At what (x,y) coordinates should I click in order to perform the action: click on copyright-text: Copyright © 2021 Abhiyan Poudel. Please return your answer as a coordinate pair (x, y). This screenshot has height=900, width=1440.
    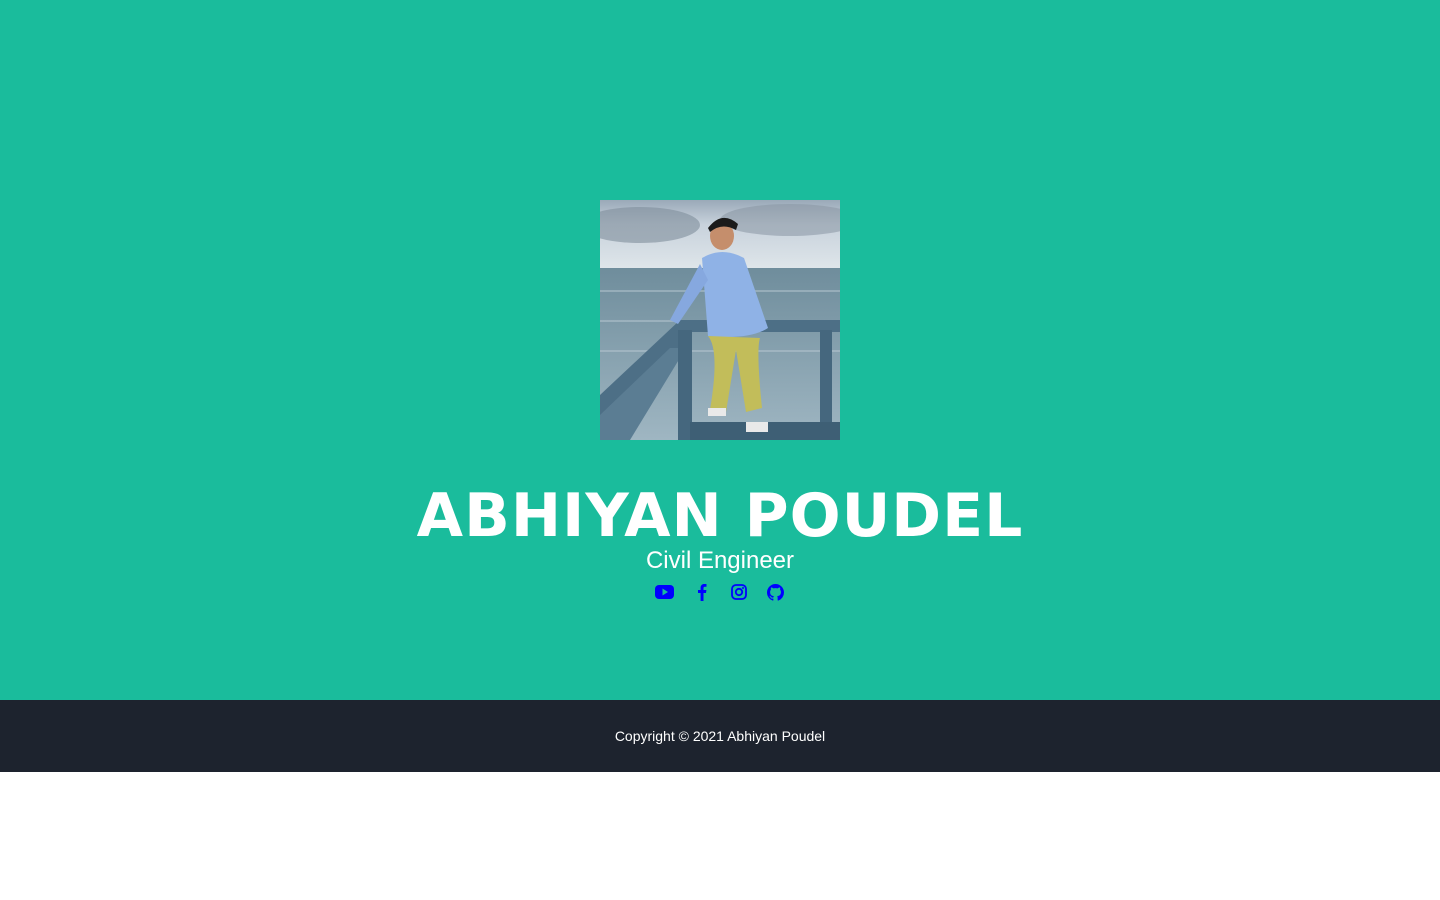
    Looking at the image, I should click on (720, 736).